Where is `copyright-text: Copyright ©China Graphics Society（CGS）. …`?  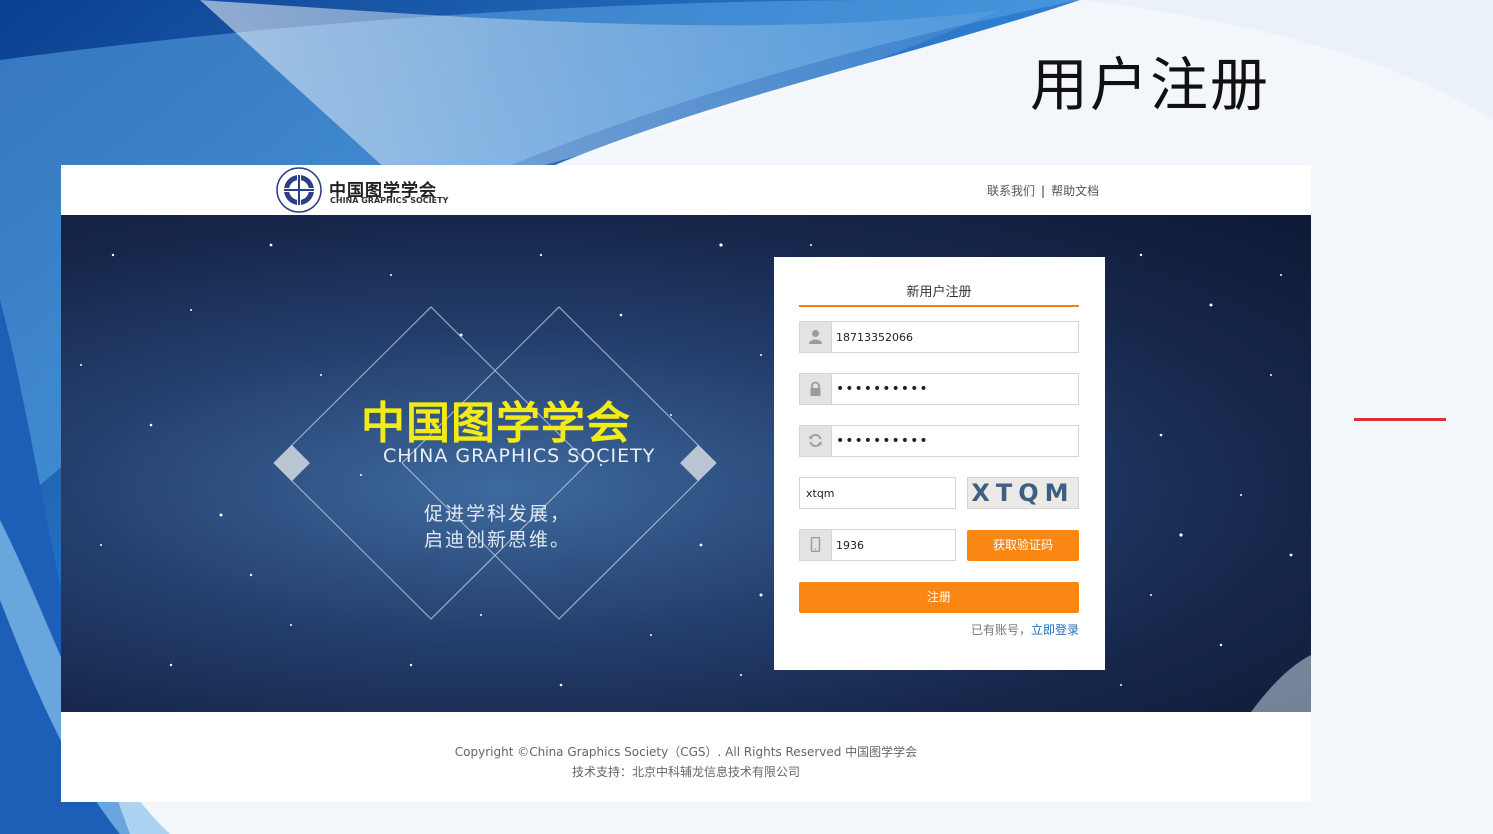
copyright-text: Copyright ©China Graphics Society（CGS）. … is located at coordinates (686, 752).